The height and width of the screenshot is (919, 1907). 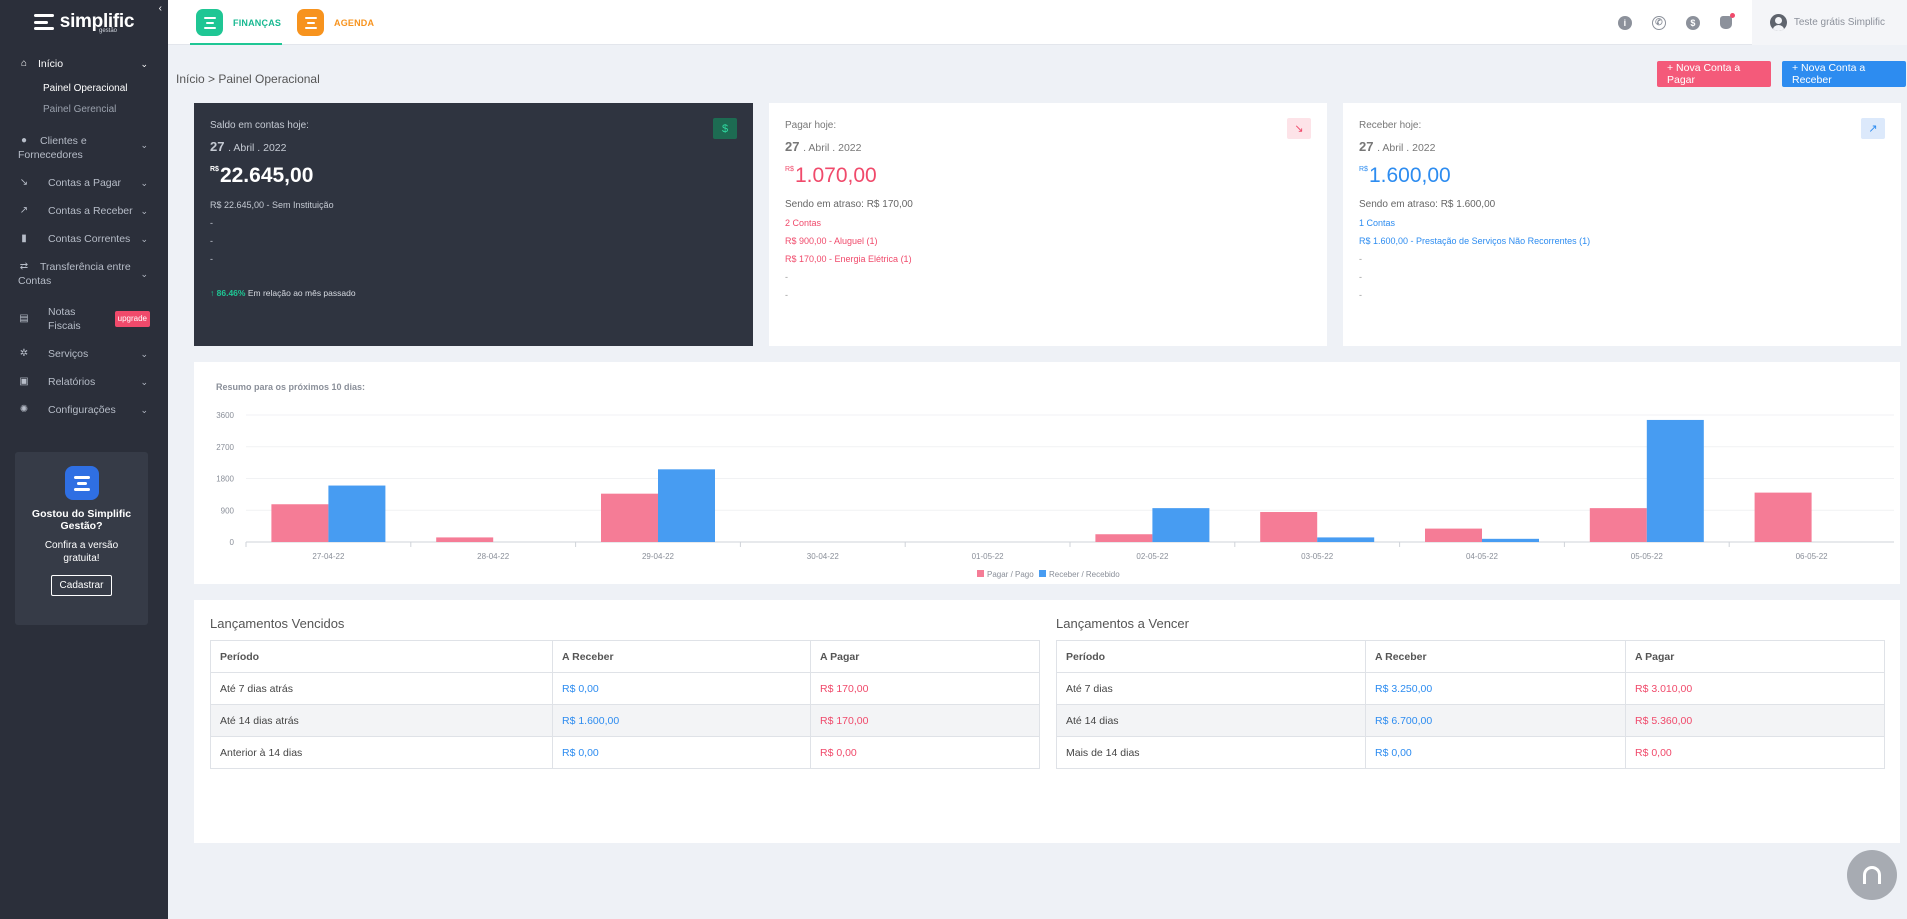 I want to click on card-amount: R$ 1.070,00, so click(x=1048, y=176).